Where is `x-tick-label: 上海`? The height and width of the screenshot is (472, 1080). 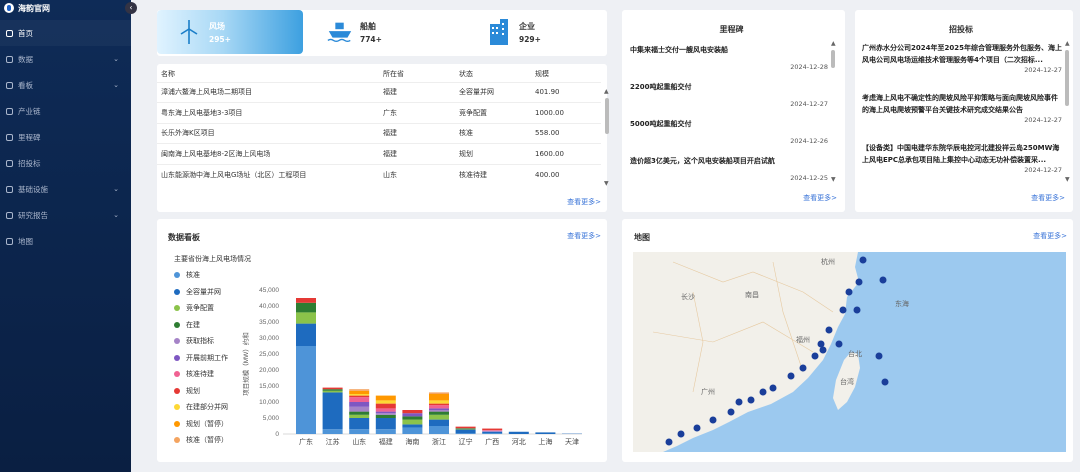
x-tick-label: 上海 is located at coordinates (545, 441).